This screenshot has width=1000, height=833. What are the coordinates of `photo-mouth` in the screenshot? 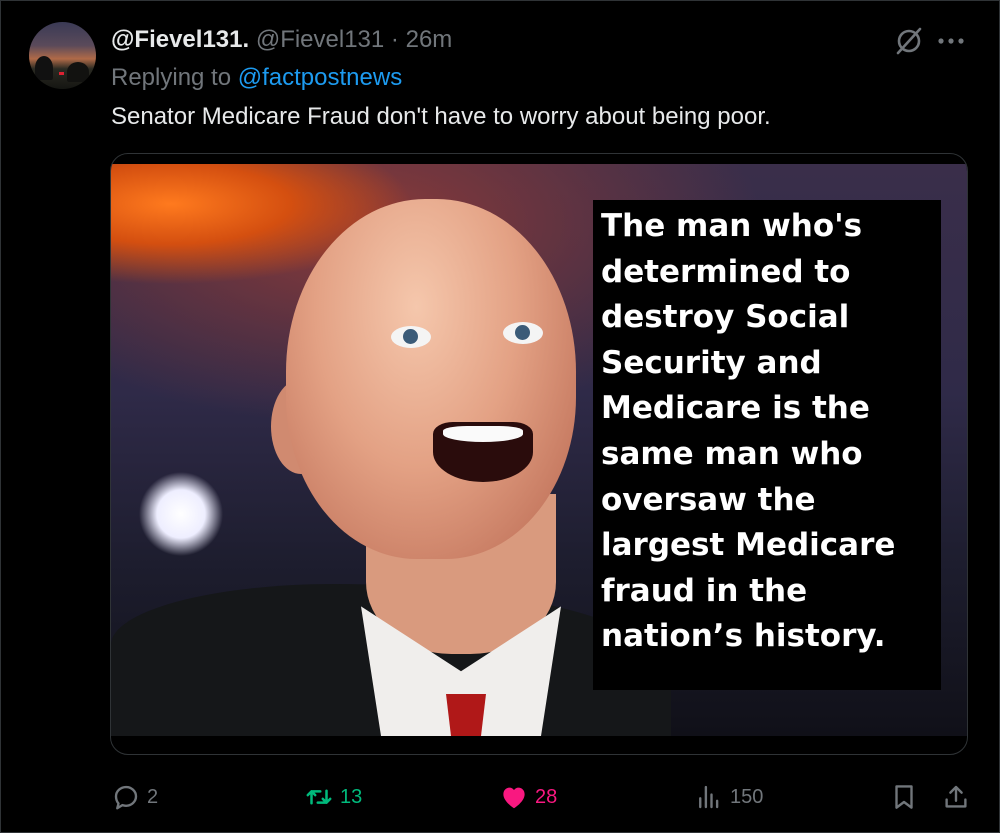 It's located at (483, 452).